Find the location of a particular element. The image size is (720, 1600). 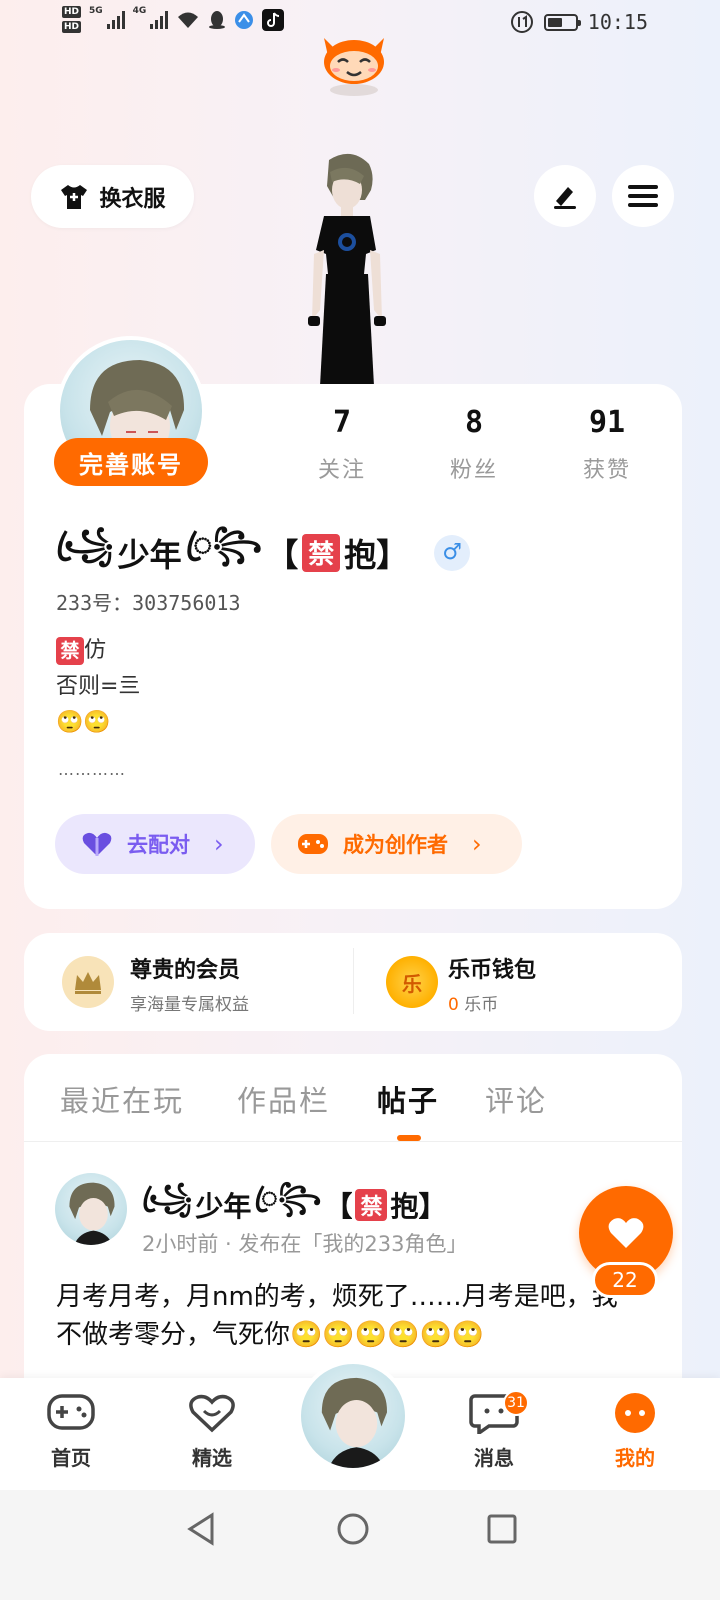

nav-home-label: 首页 is located at coordinates (71, 1458).